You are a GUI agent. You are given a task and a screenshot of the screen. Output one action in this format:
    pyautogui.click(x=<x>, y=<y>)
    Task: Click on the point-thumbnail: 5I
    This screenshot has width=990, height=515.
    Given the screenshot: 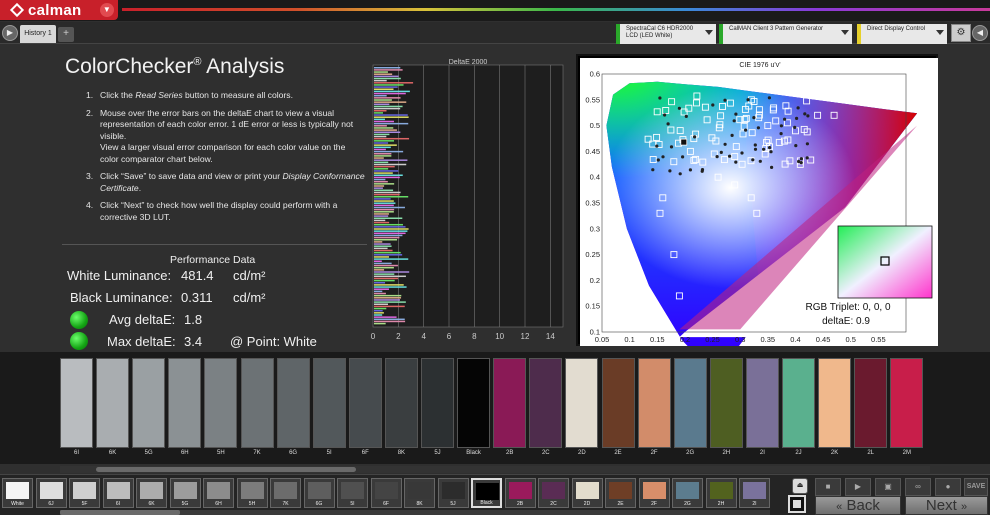 What is the action you would take?
    pyautogui.click(x=352, y=493)
    